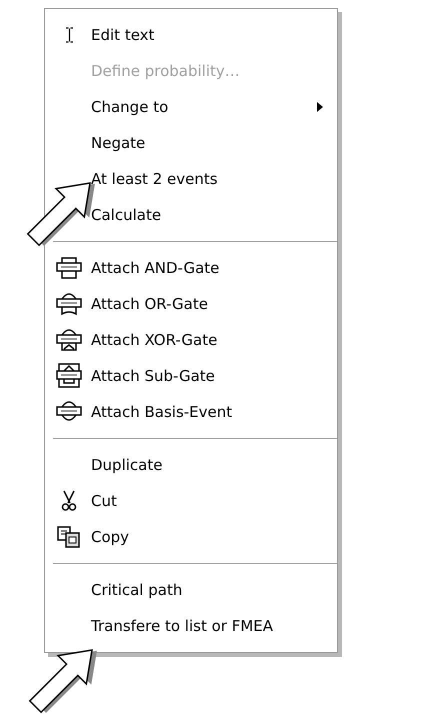  Describe the element at coordinates (153, 376) in the screenshot. I see `menu-item: Attach Sub-Gate` at that location.